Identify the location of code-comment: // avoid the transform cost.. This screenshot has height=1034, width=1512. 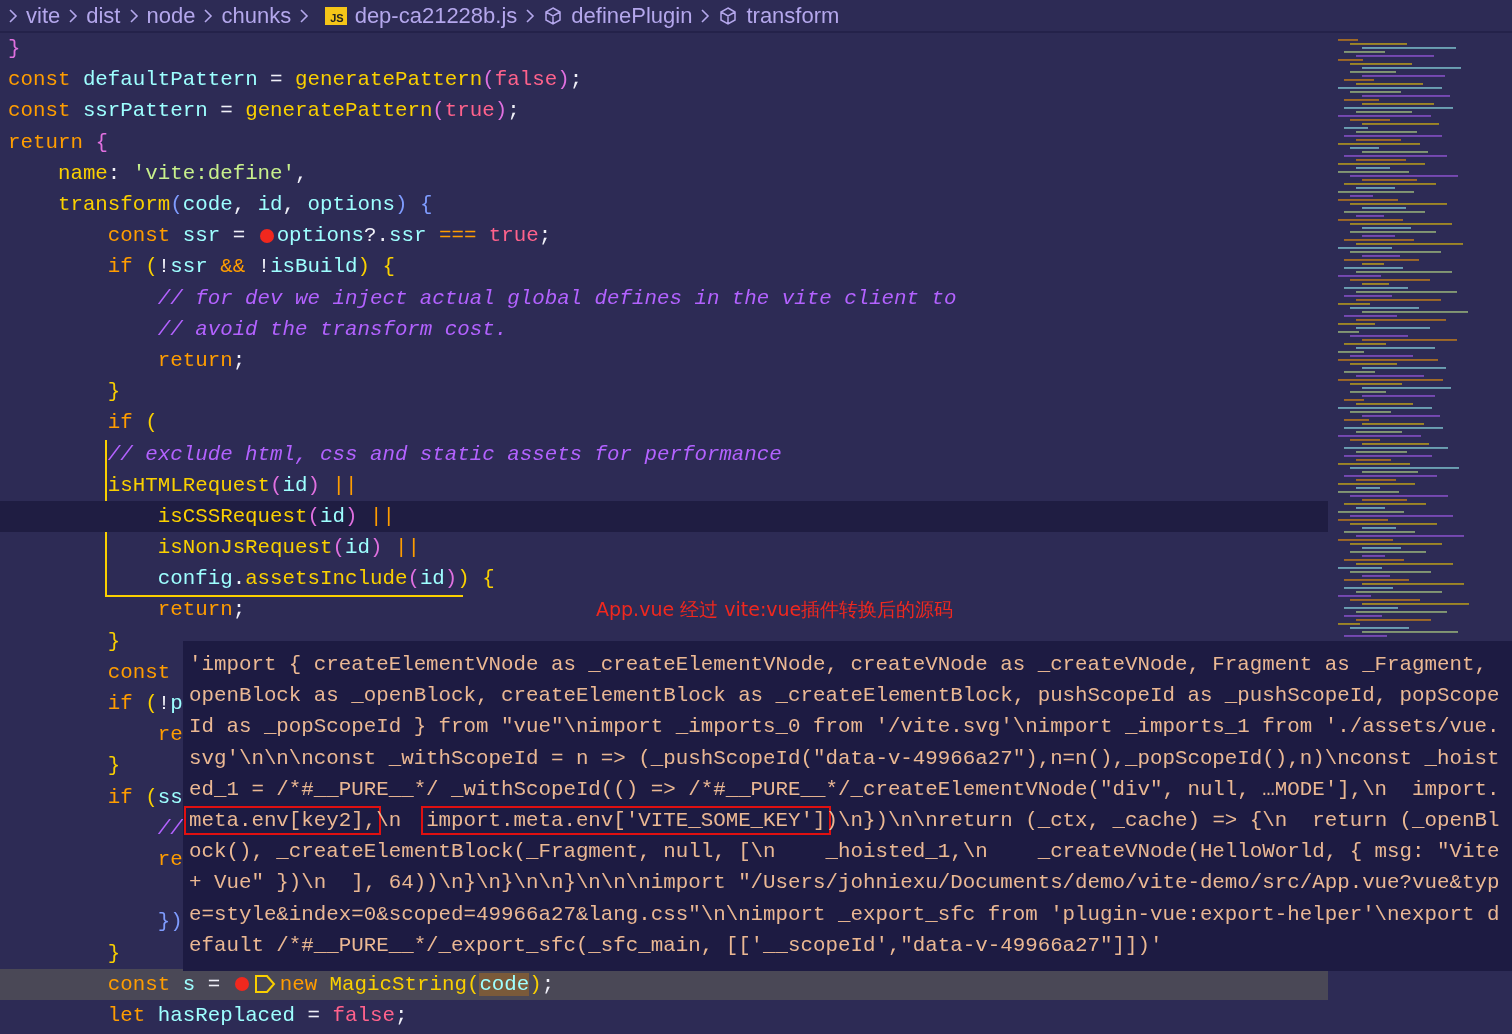
(332, 329).